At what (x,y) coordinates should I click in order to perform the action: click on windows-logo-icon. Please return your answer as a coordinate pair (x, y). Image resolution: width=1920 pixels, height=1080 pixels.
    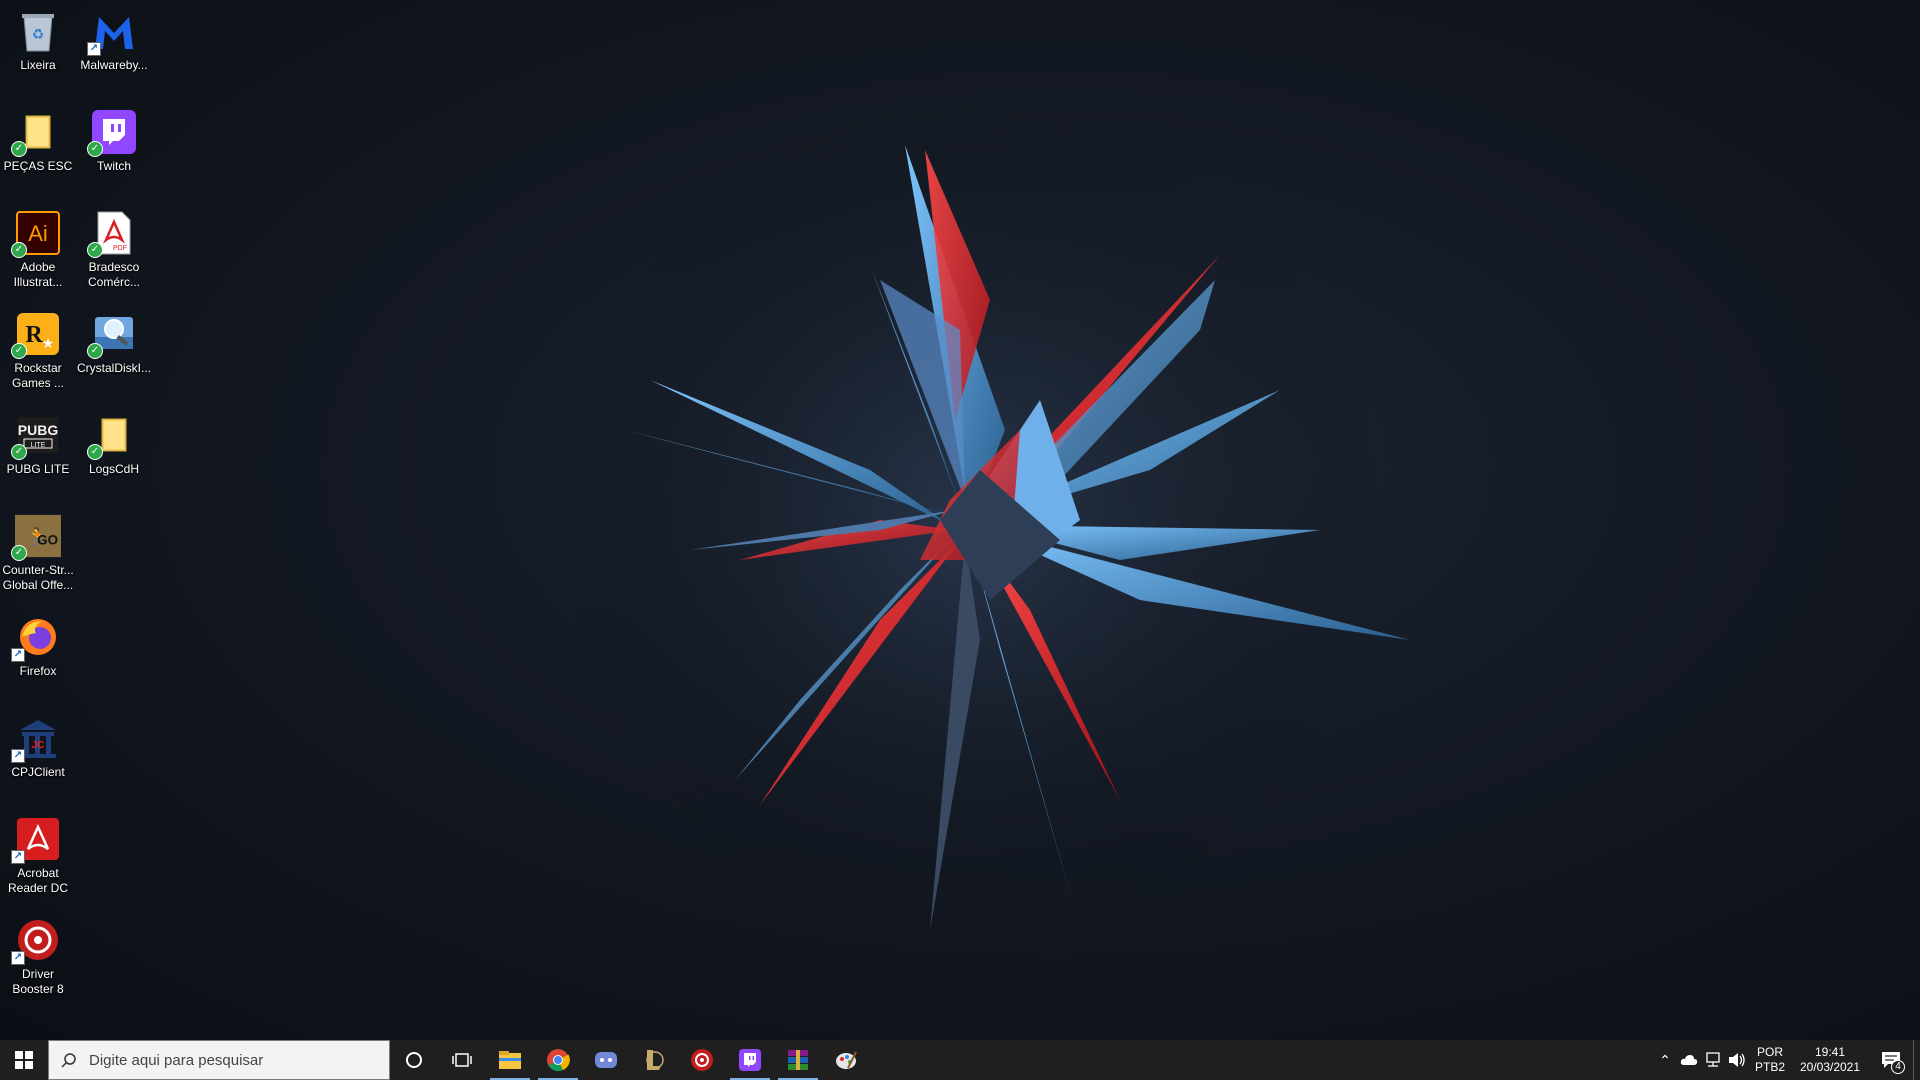
    Looking at the image, I should click on (24, 1060).